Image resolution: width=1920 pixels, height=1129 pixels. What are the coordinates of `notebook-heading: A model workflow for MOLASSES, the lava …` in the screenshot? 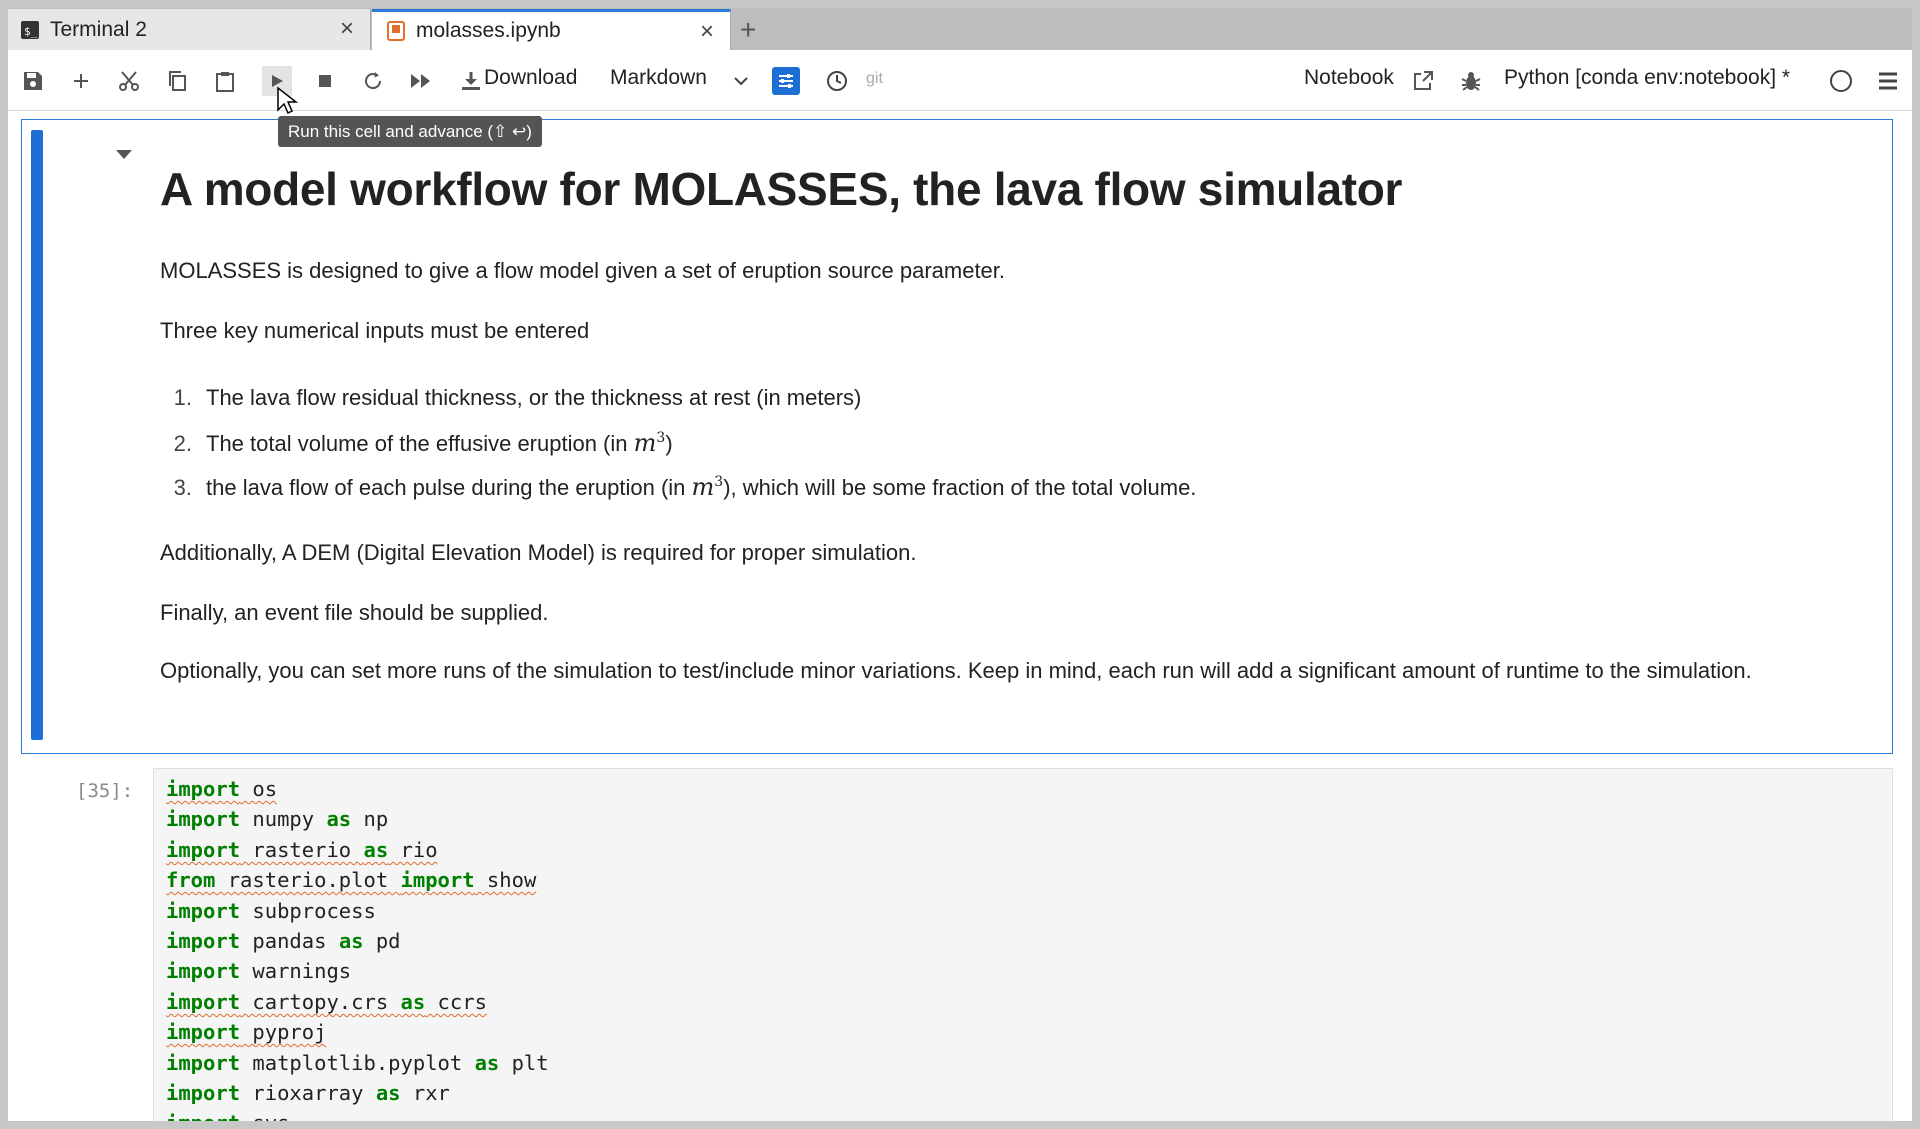 It's located at (781, 189).